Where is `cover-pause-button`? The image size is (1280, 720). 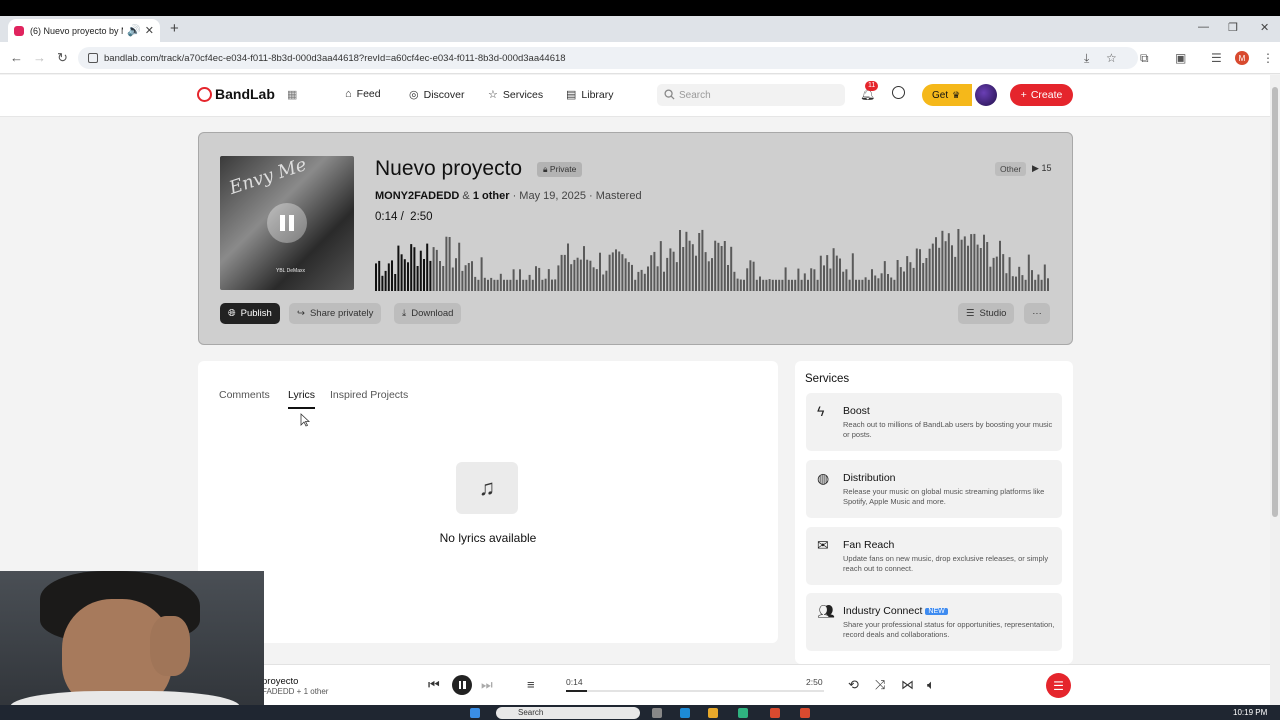 cover-pause-button is located at coordinates (287, 223).